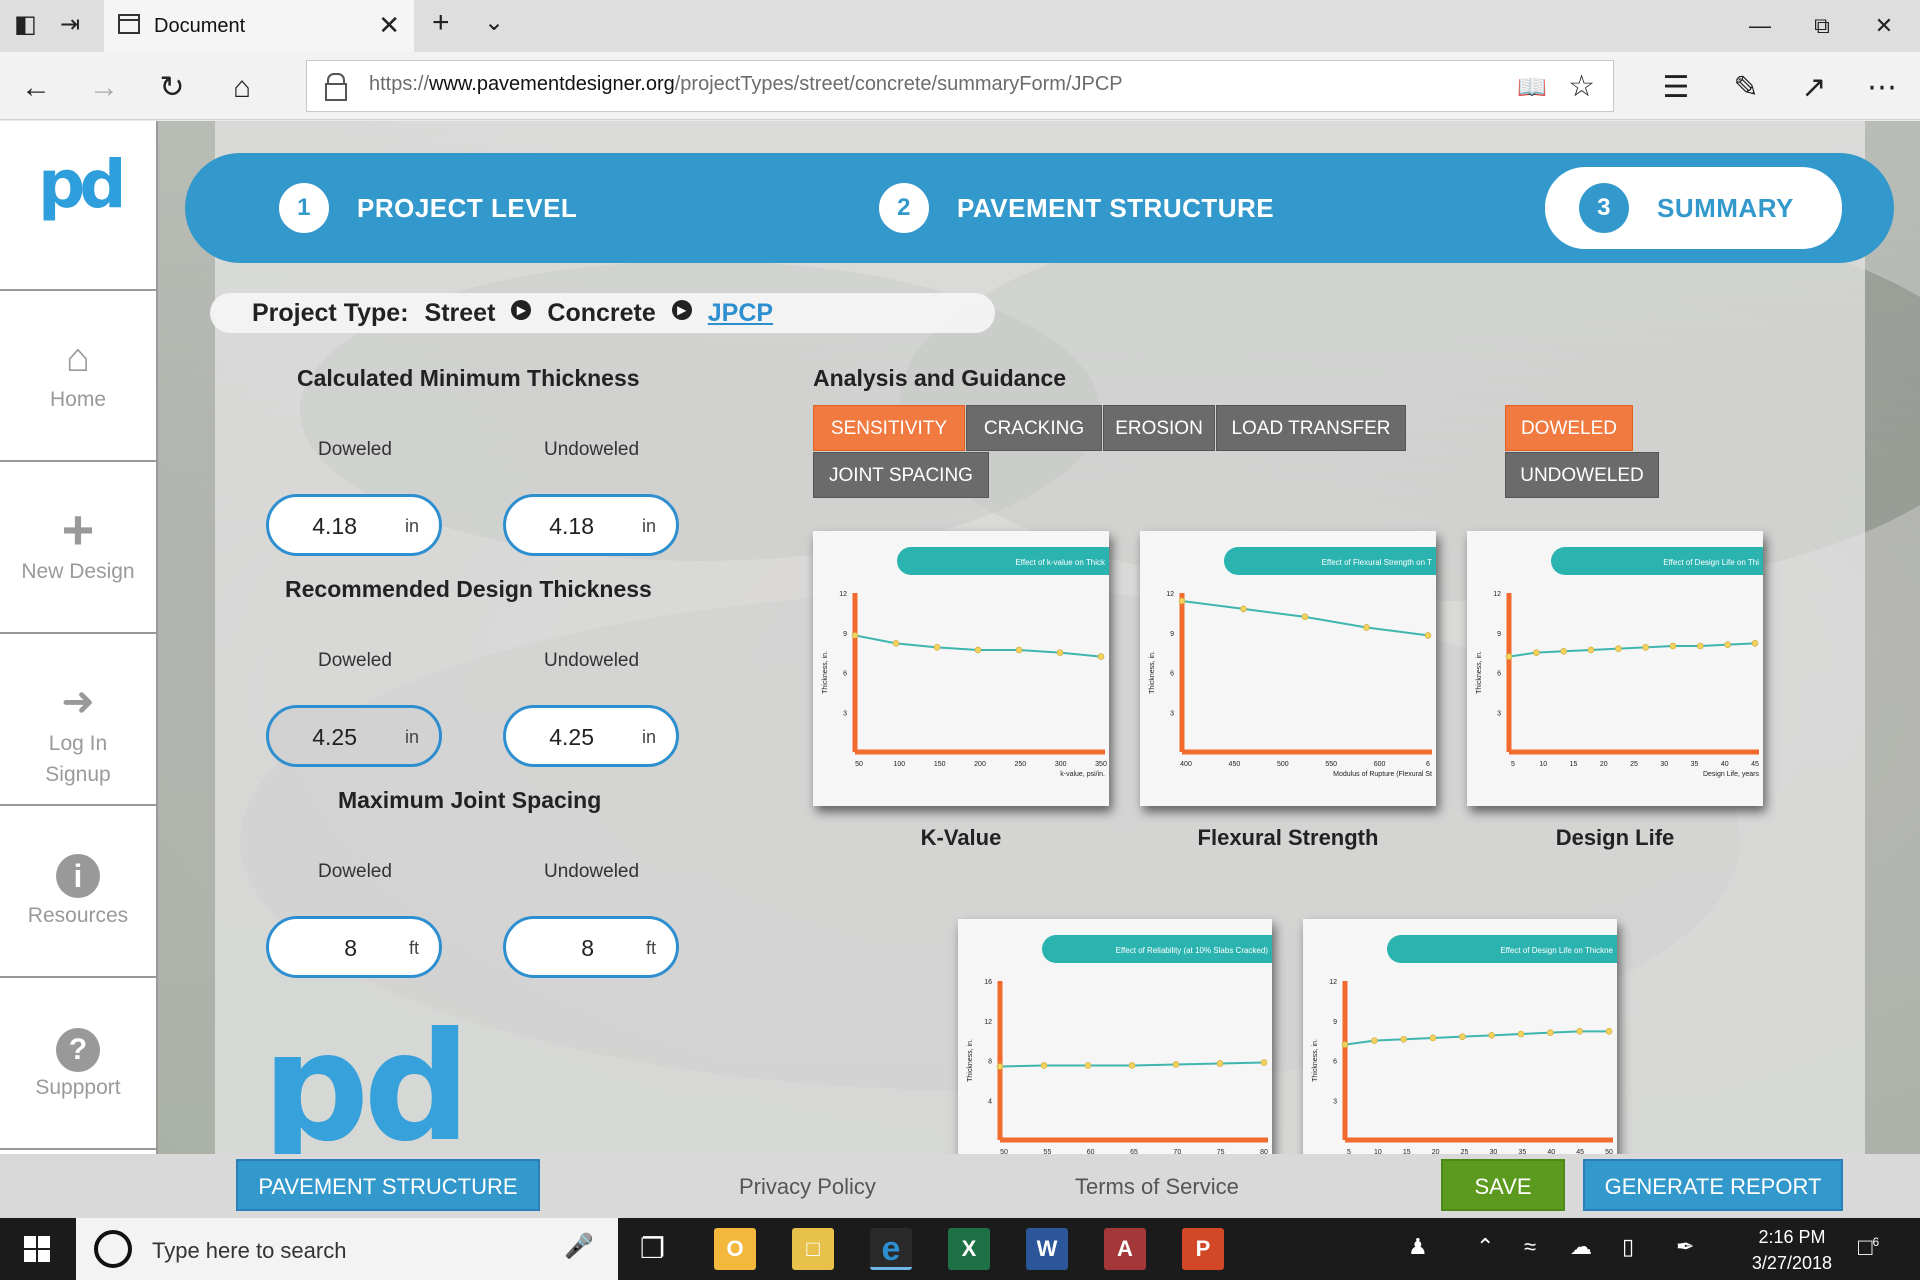 The height and width of the screenshot is (1280, 1920). What do you see at coordinates (113, 1249) in the screenshot?
I see `cortana-icon` at bounding box center [113, 1249].